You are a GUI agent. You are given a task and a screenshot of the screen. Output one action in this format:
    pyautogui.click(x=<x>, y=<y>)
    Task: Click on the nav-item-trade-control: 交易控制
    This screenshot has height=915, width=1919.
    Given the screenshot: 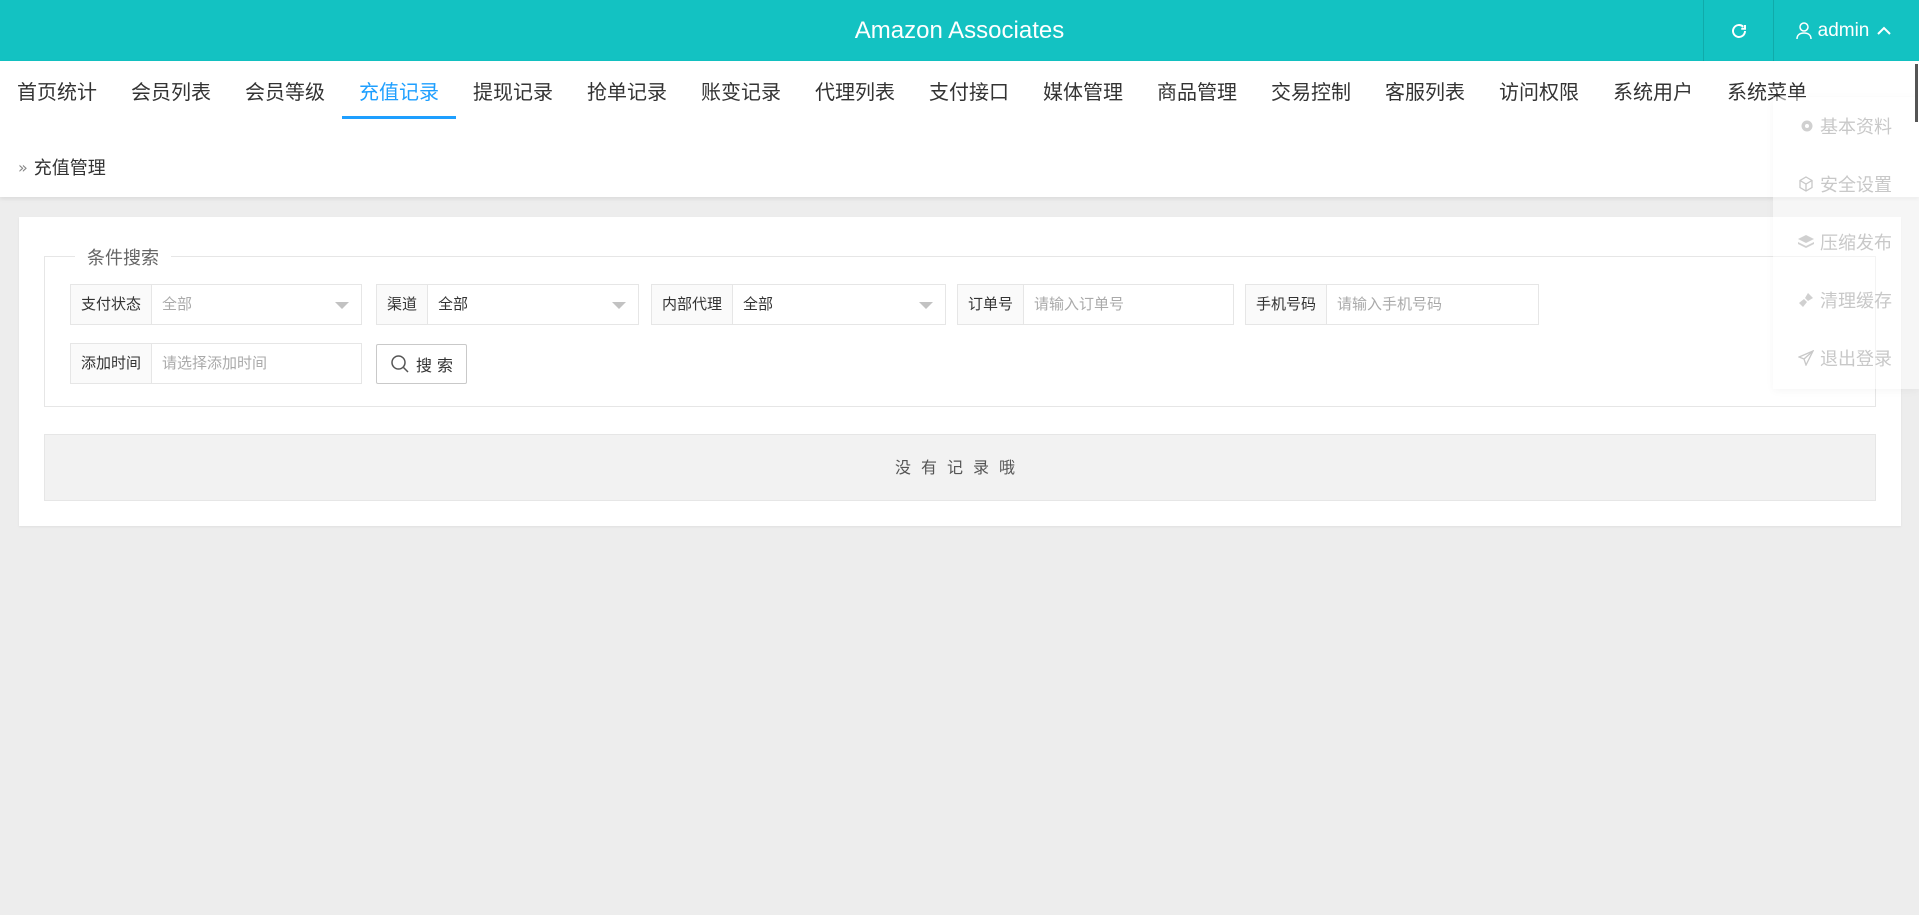 What is the action you would take?
    pyautogui.click(x=1311, y=90)
    